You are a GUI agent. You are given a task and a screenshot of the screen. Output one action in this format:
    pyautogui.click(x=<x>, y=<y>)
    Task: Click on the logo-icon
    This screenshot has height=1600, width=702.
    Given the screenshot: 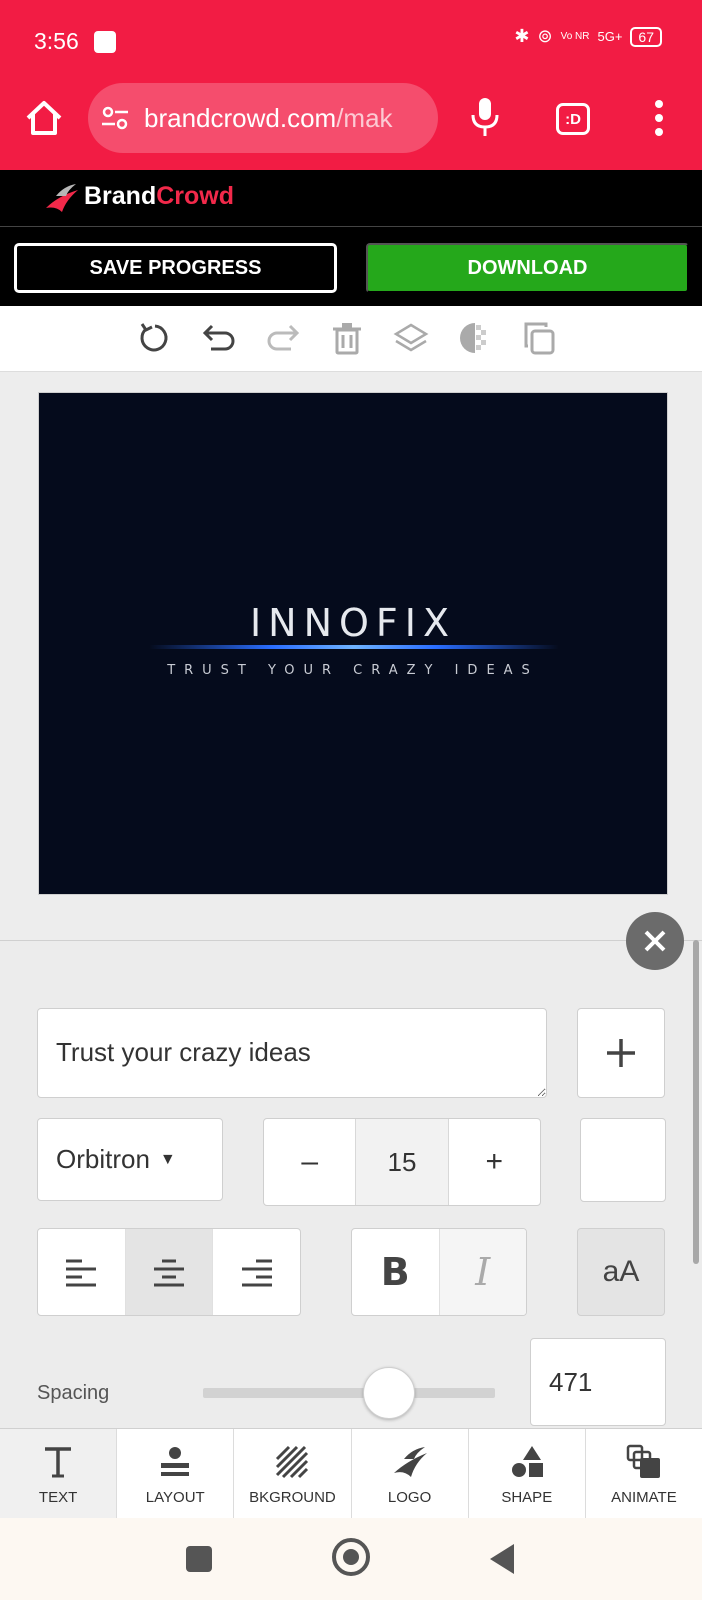 What is the action you would take?
    pyautogui.click(x=410, y=1462)
    